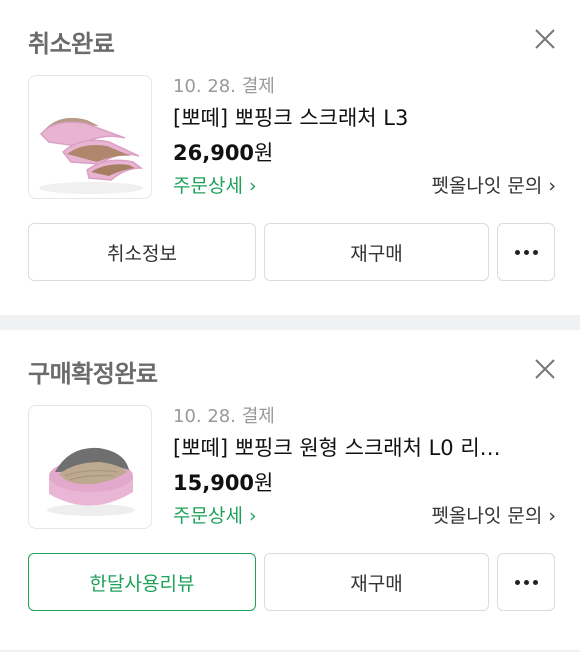 The image size is (580, 652). What do you see at coordinates (142, 582) in the screenshot?
I see `write-review-button: 한달사용리뷰` at bounding box center [142, 582].